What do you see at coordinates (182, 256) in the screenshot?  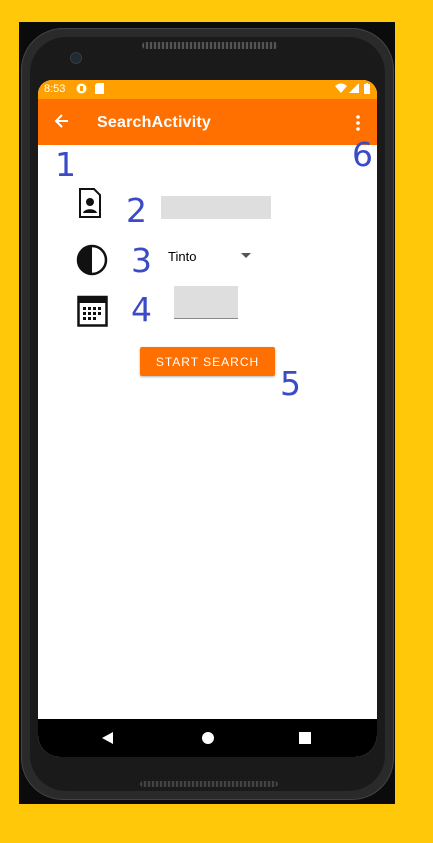 I see `wine-color-spinner: Tinto` at bounding box center [182, 256].